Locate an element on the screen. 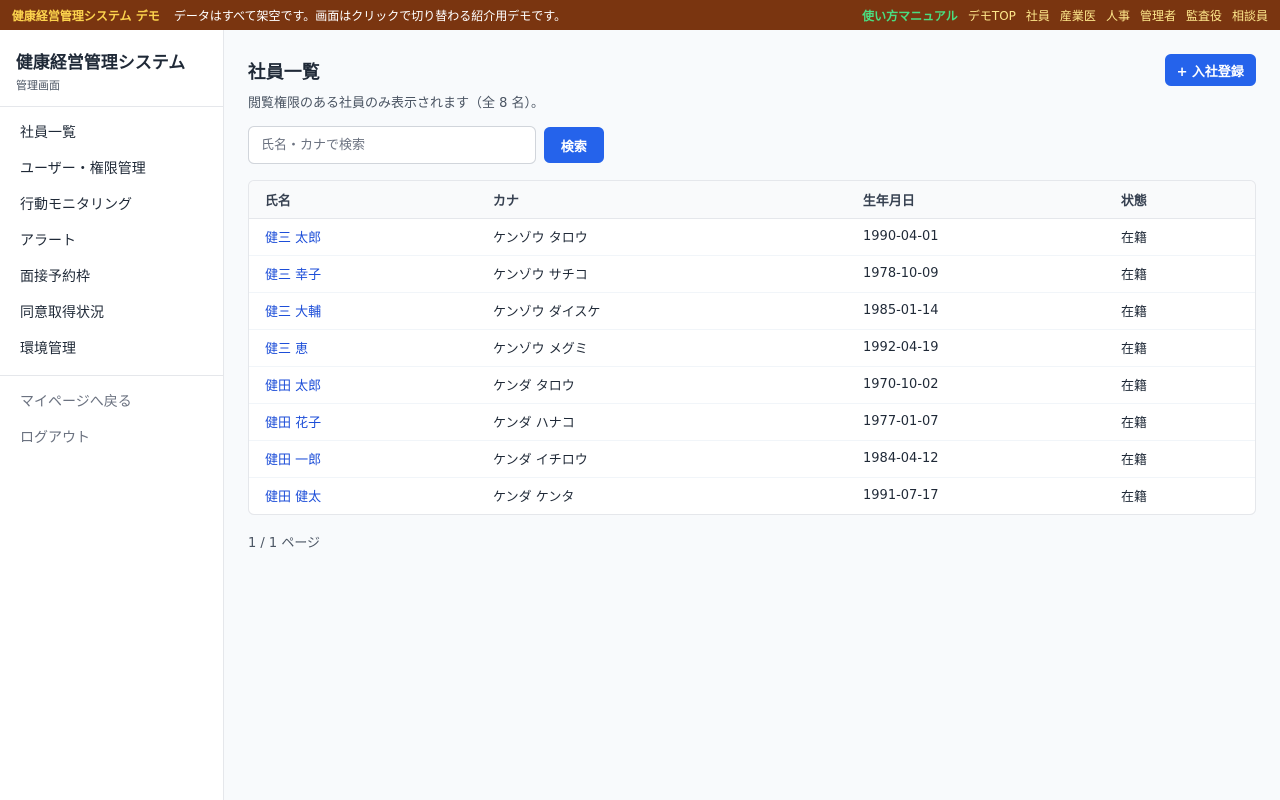 This screenshot has width=1280, height=800. search-input is located at coordinates (392, 145).